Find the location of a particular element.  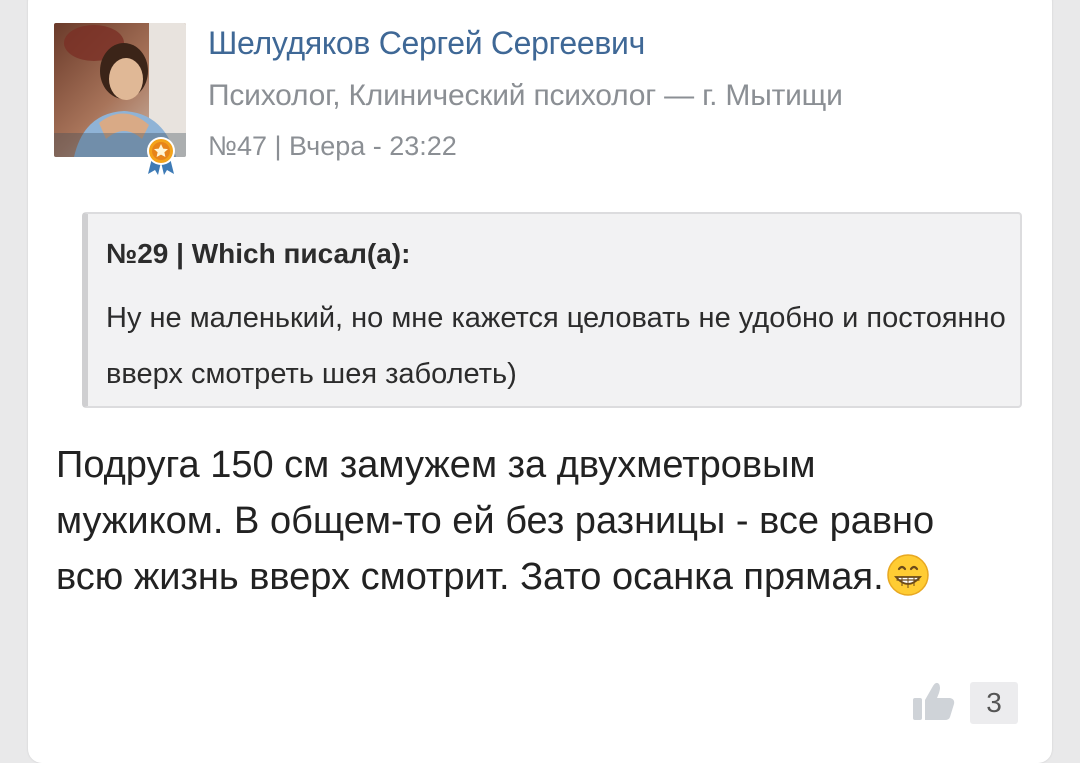

like-count: 3 is located at coordinates (994, 703).